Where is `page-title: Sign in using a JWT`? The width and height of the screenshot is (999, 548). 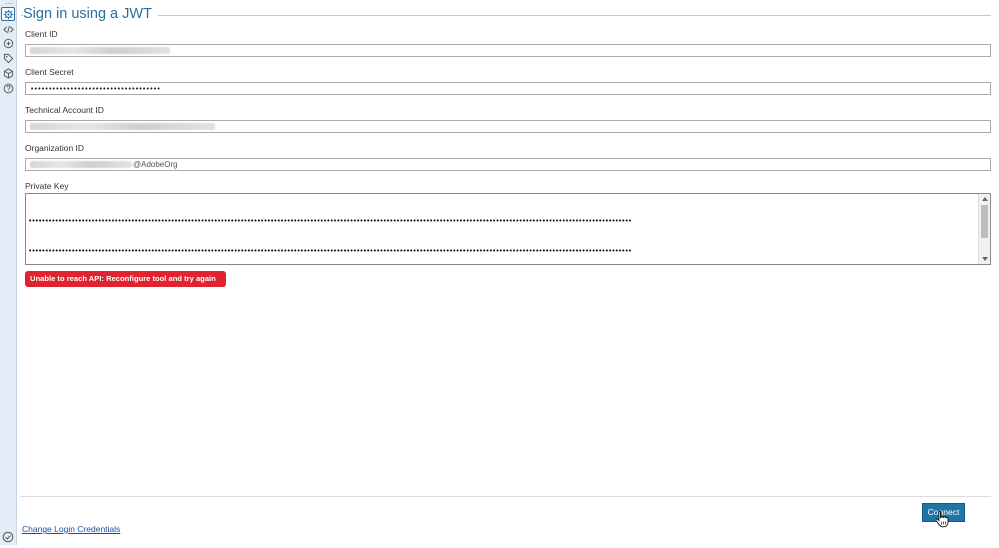
page-title: Sign in using a JWT is located at coordinates (90, 14).